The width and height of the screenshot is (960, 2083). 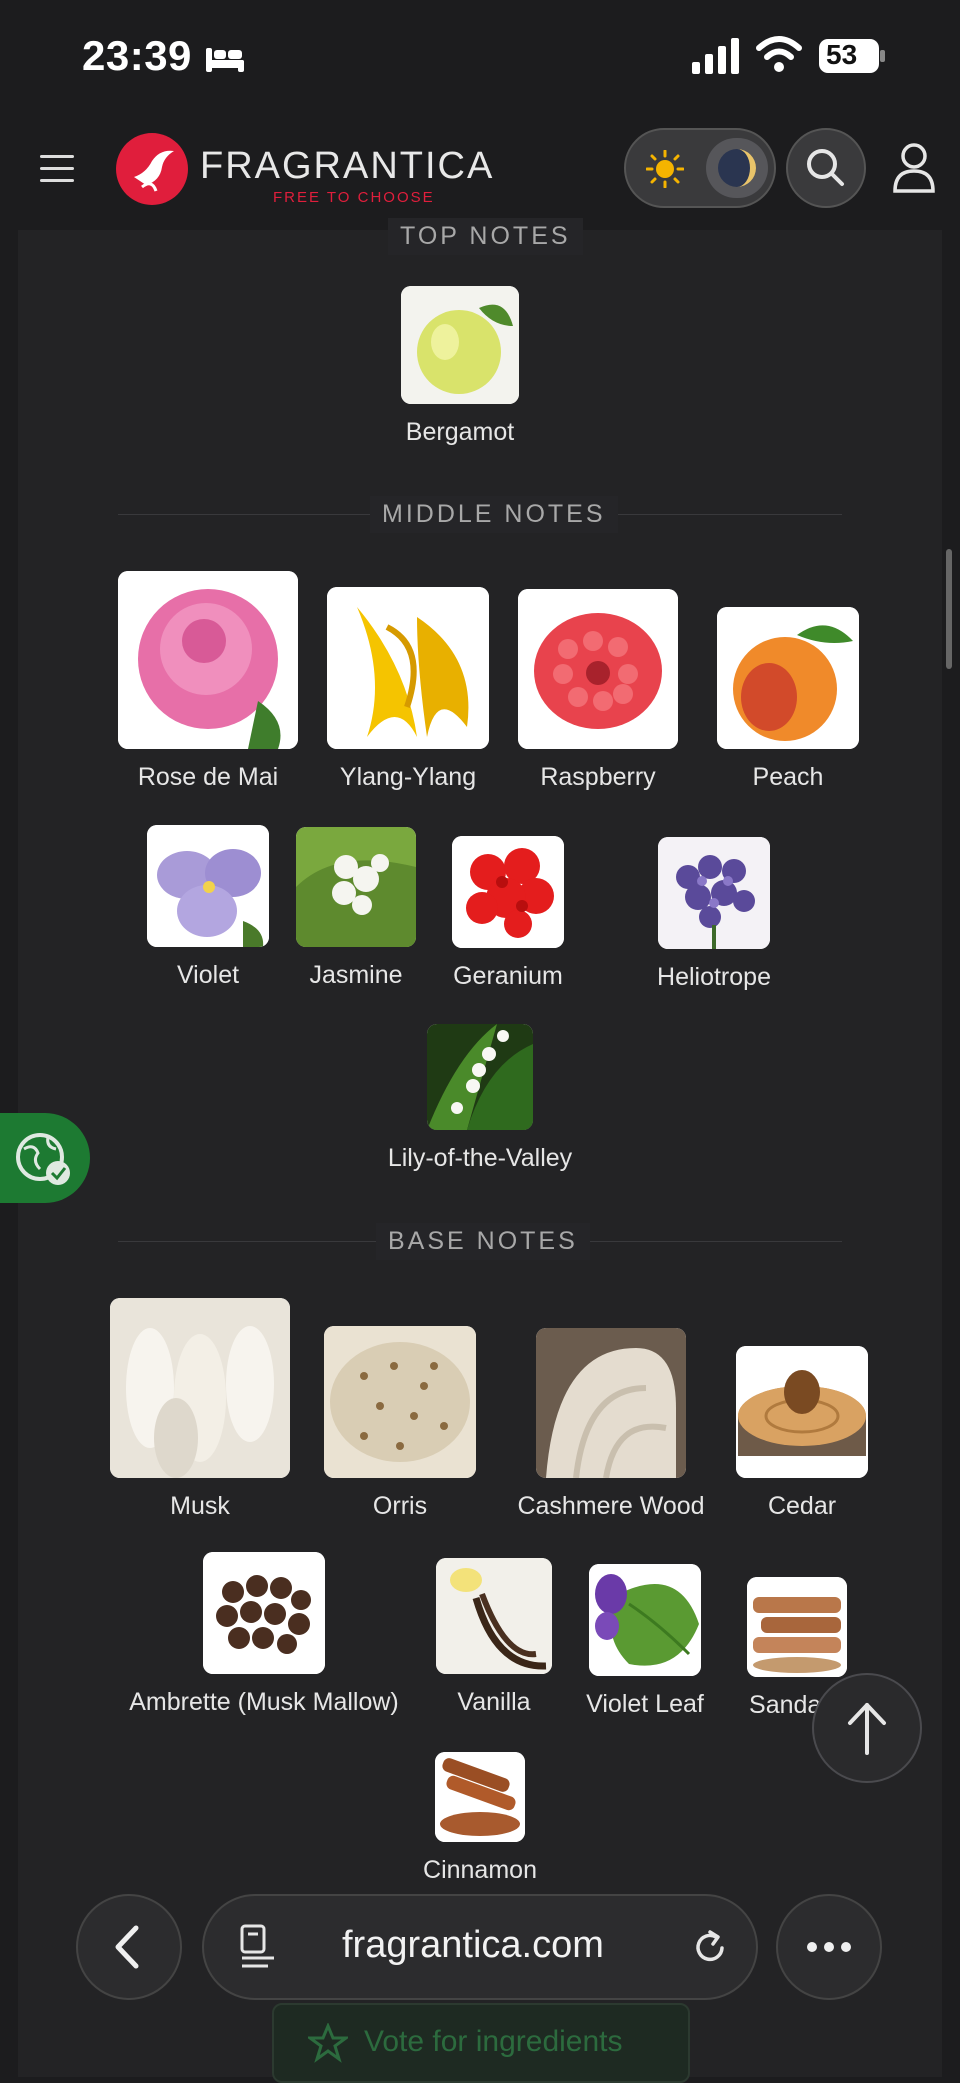 I want to click on note-lily-of-the-valley: Lily-of-the-Valley, so click(x=480, y=1098).